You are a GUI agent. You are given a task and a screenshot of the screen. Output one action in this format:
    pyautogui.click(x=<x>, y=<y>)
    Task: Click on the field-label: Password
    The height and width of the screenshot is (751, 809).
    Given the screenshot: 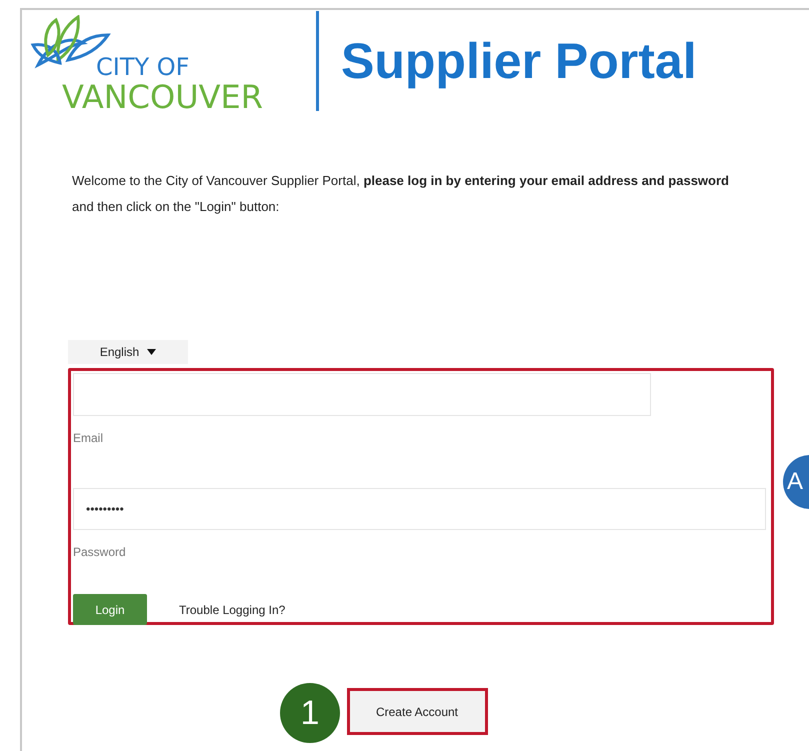 What is the action you would take?
    pyautogui.click(x=99, y=552)
    